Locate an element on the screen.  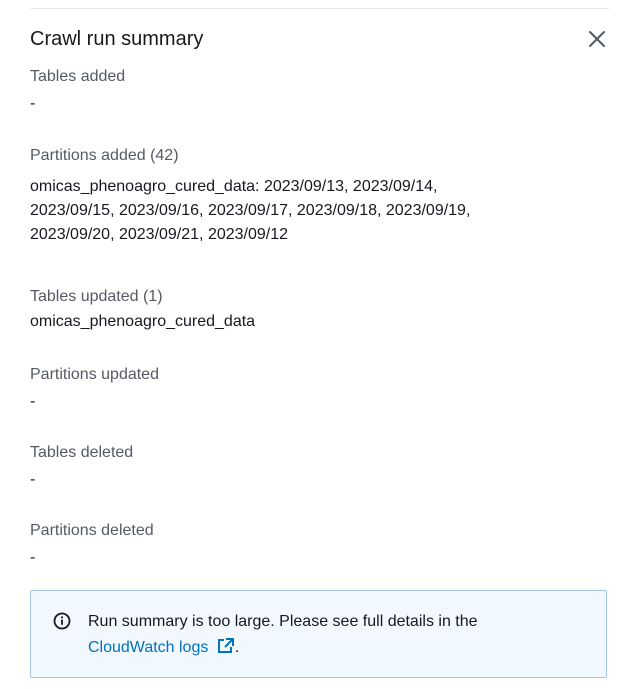
partitions-added-line: 2023/09/20, 2023/09/21, 2023/09/12 is located at coordinates (159, 234).